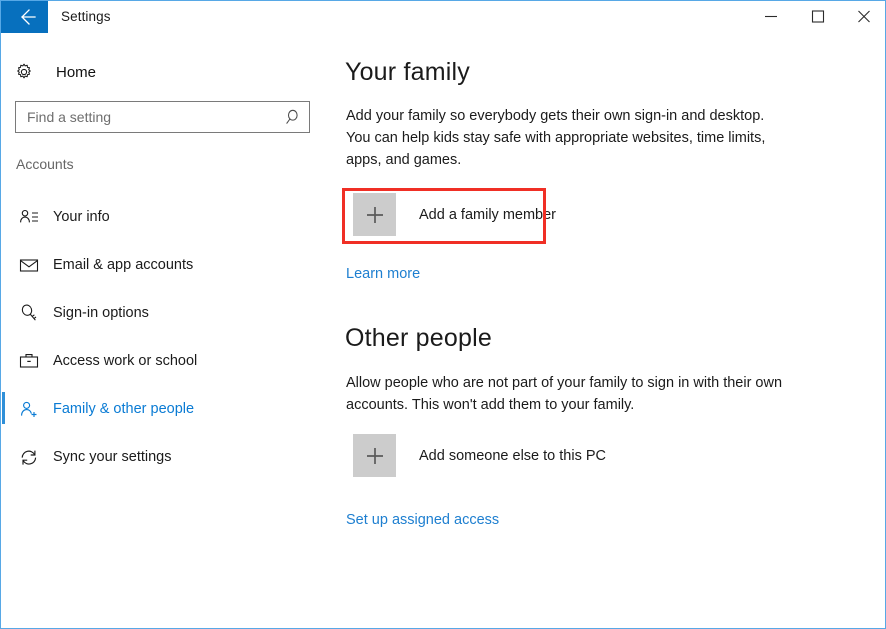 The width and height of the screenshot is (886, 629). Describe the element at coordinates (101, 313) in the screenshot. I see `sidebar-item-label: Sign-in options` at that location.